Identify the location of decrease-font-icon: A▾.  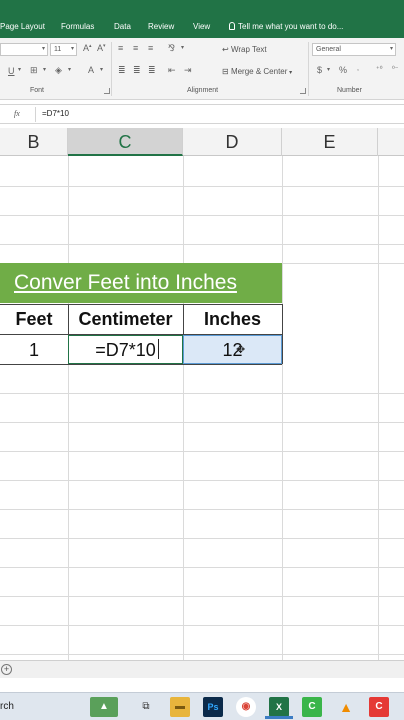
(101, 48).